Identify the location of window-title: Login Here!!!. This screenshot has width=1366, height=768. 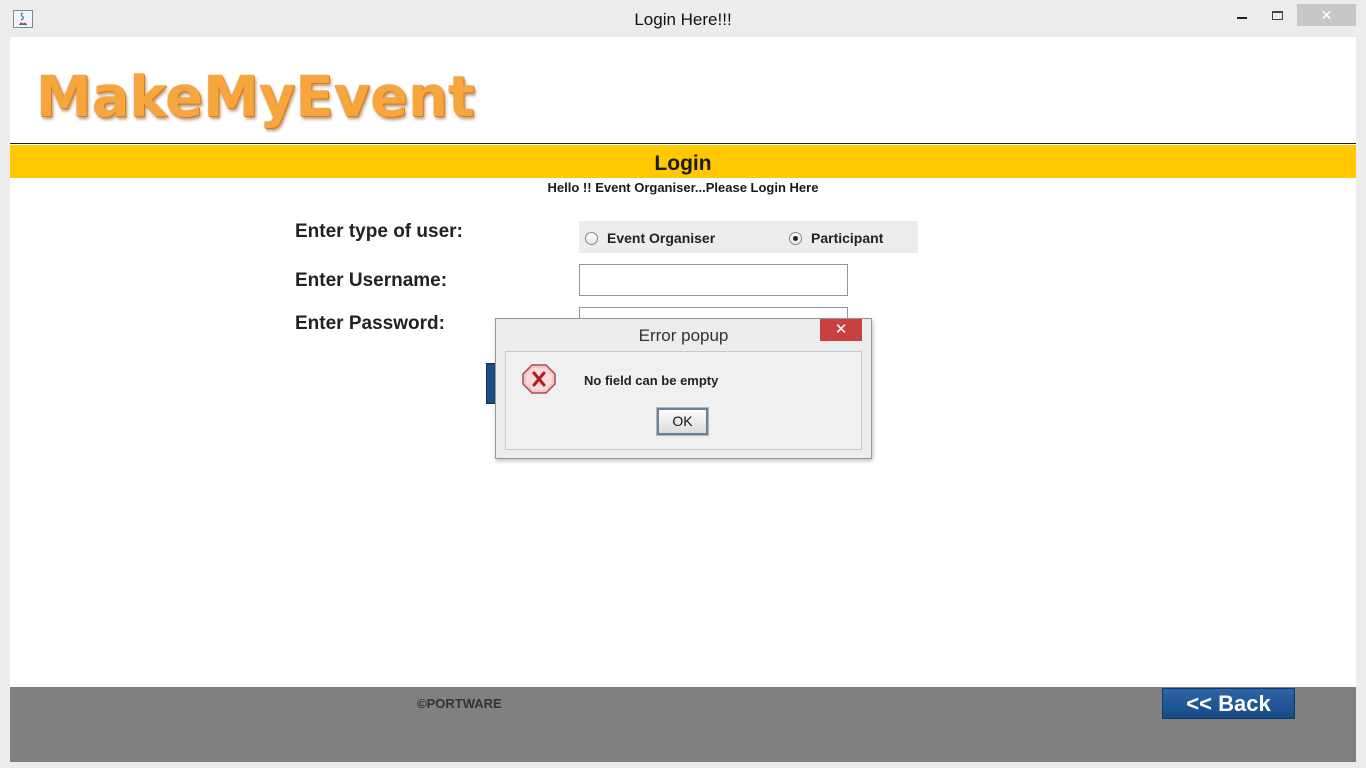
(683, 19).